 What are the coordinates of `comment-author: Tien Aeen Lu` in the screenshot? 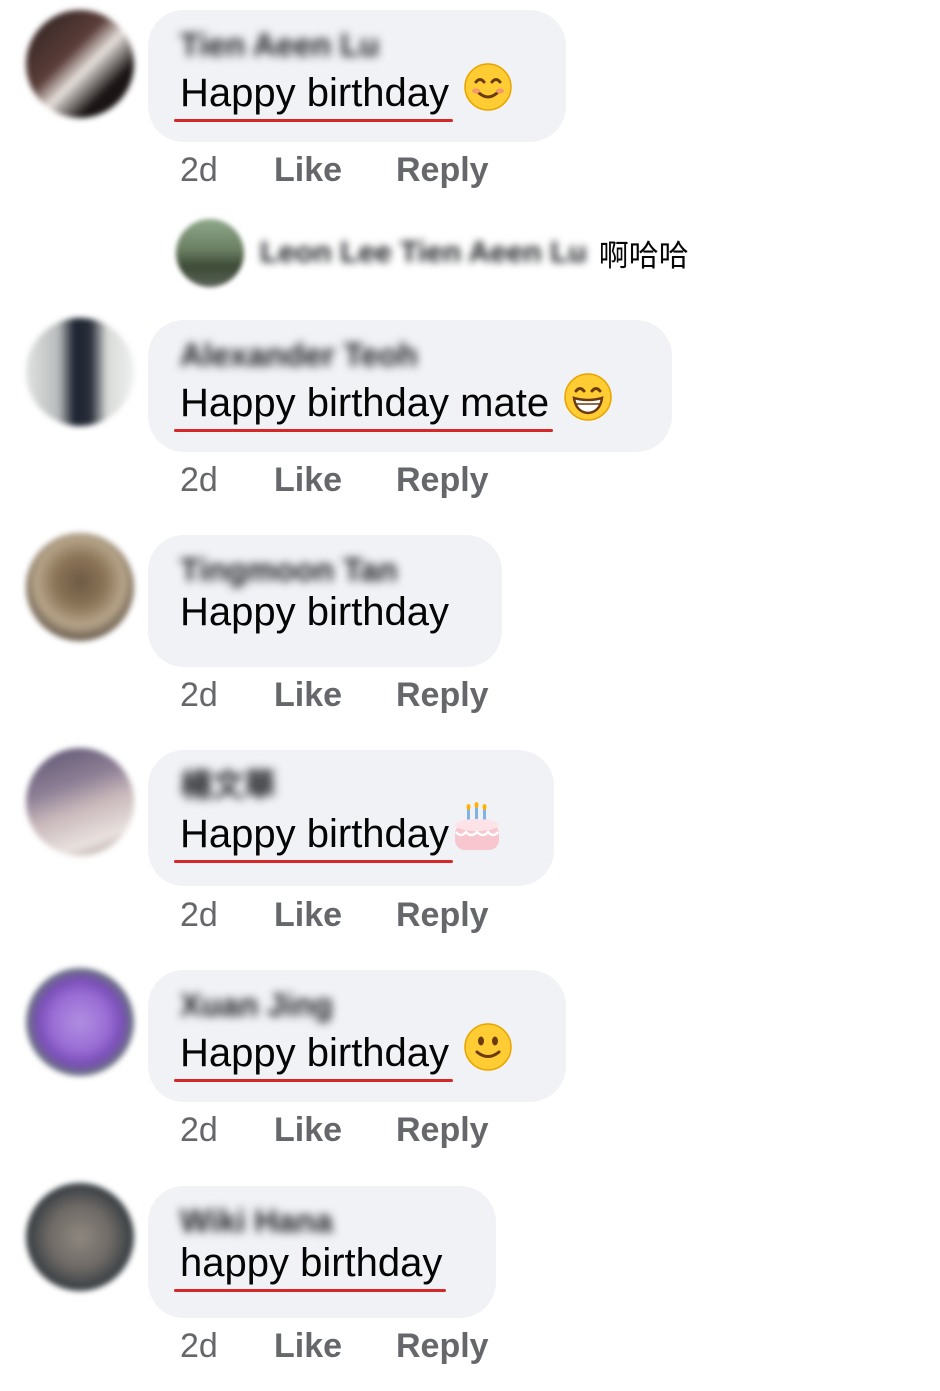 It's located at (357, 45).